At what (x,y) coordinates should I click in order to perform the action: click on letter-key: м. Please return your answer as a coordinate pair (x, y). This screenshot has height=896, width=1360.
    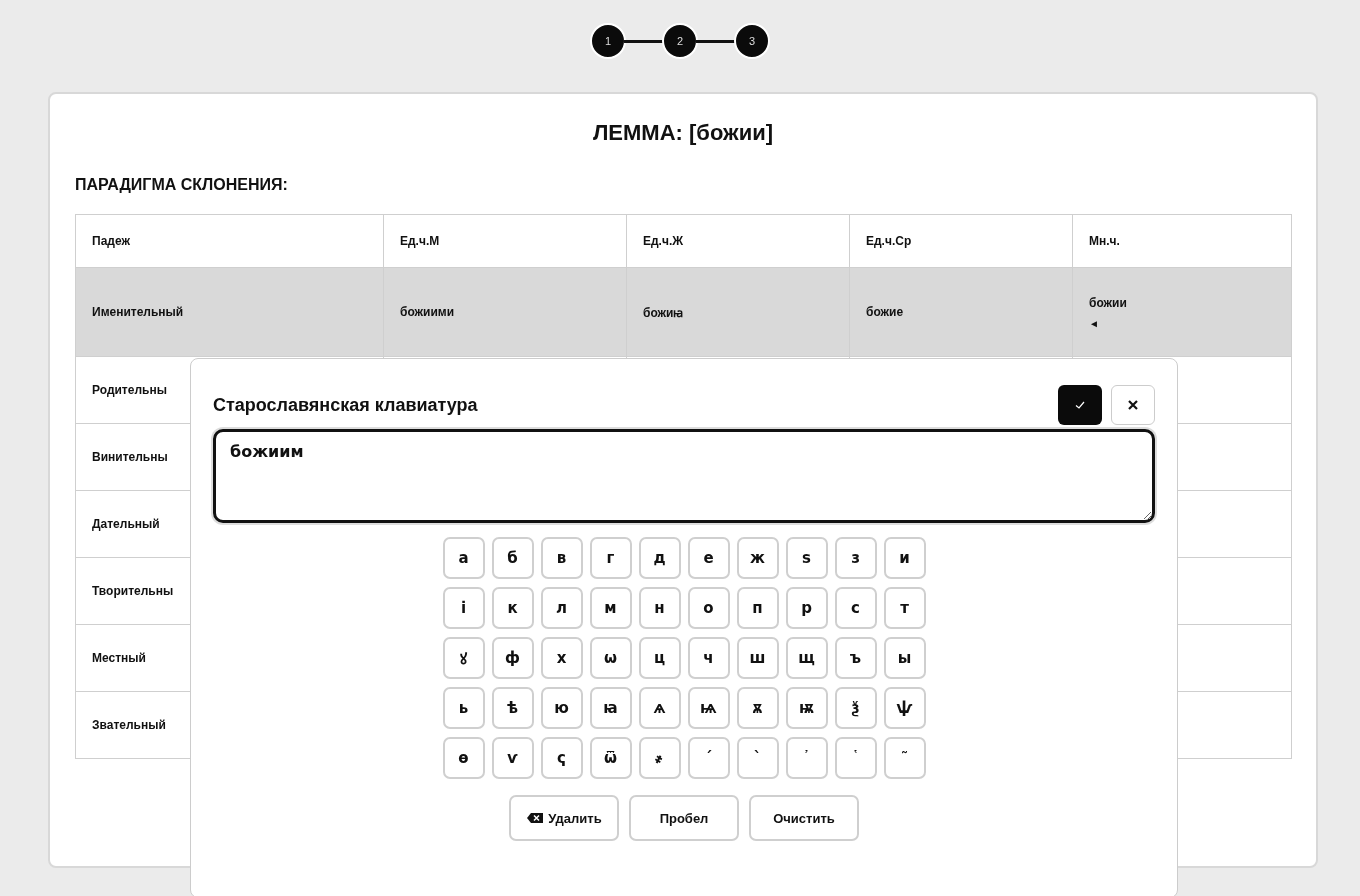
    Looking at the image, I should click on (610, 608).